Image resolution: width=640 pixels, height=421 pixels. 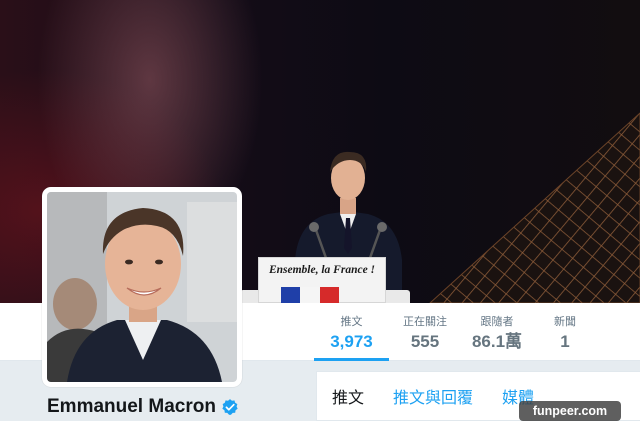 What do you see at coordinates (497, 341) in the screenshot?
I see `stat-value: 86.1萬` at bounding box center [497, 341].